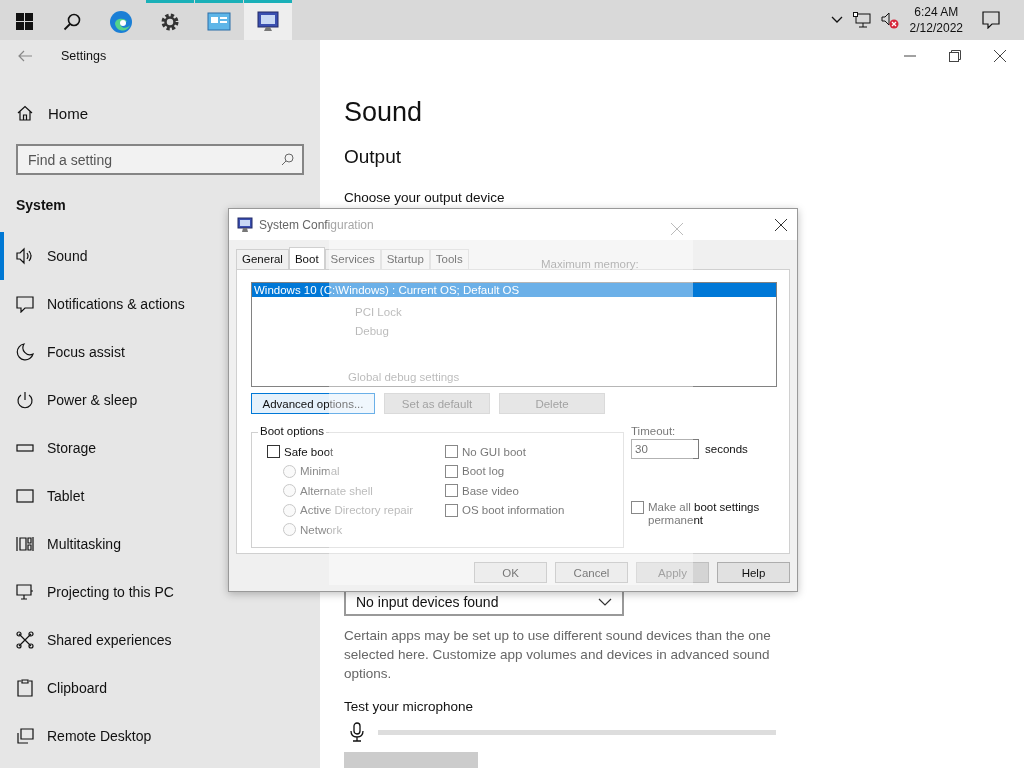 Image resolution: width=1024 pixels, height=768 pixels. What do you see at coordinates (25, 352) in the screenshot?
I see `moon-icon` at bounding box center [25, 352].